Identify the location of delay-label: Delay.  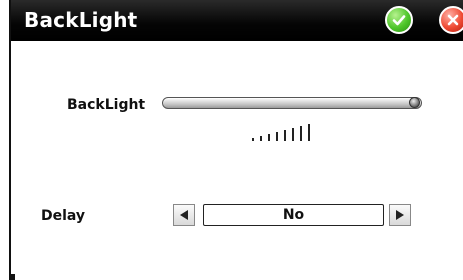
(63, 216).